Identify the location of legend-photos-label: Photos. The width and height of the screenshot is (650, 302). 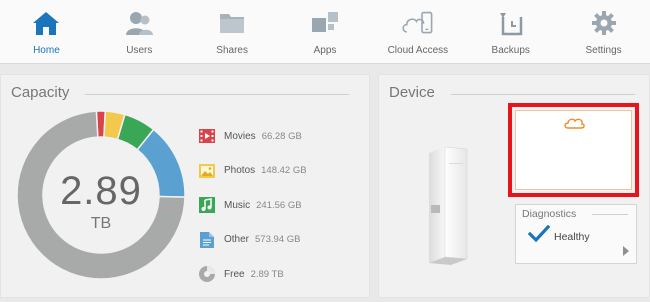
(240, 171).